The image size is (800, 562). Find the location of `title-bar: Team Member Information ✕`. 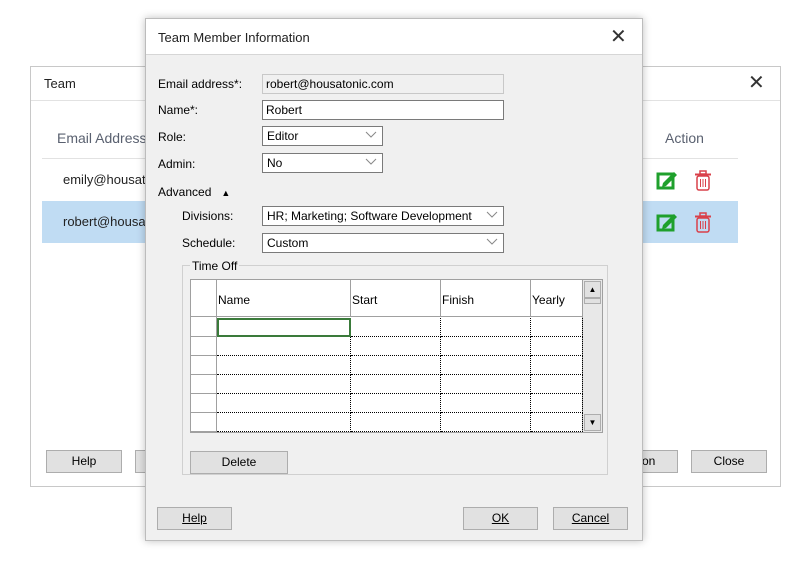

title-bar: Team Member Information ✕ is located at coordinates (394, 37).